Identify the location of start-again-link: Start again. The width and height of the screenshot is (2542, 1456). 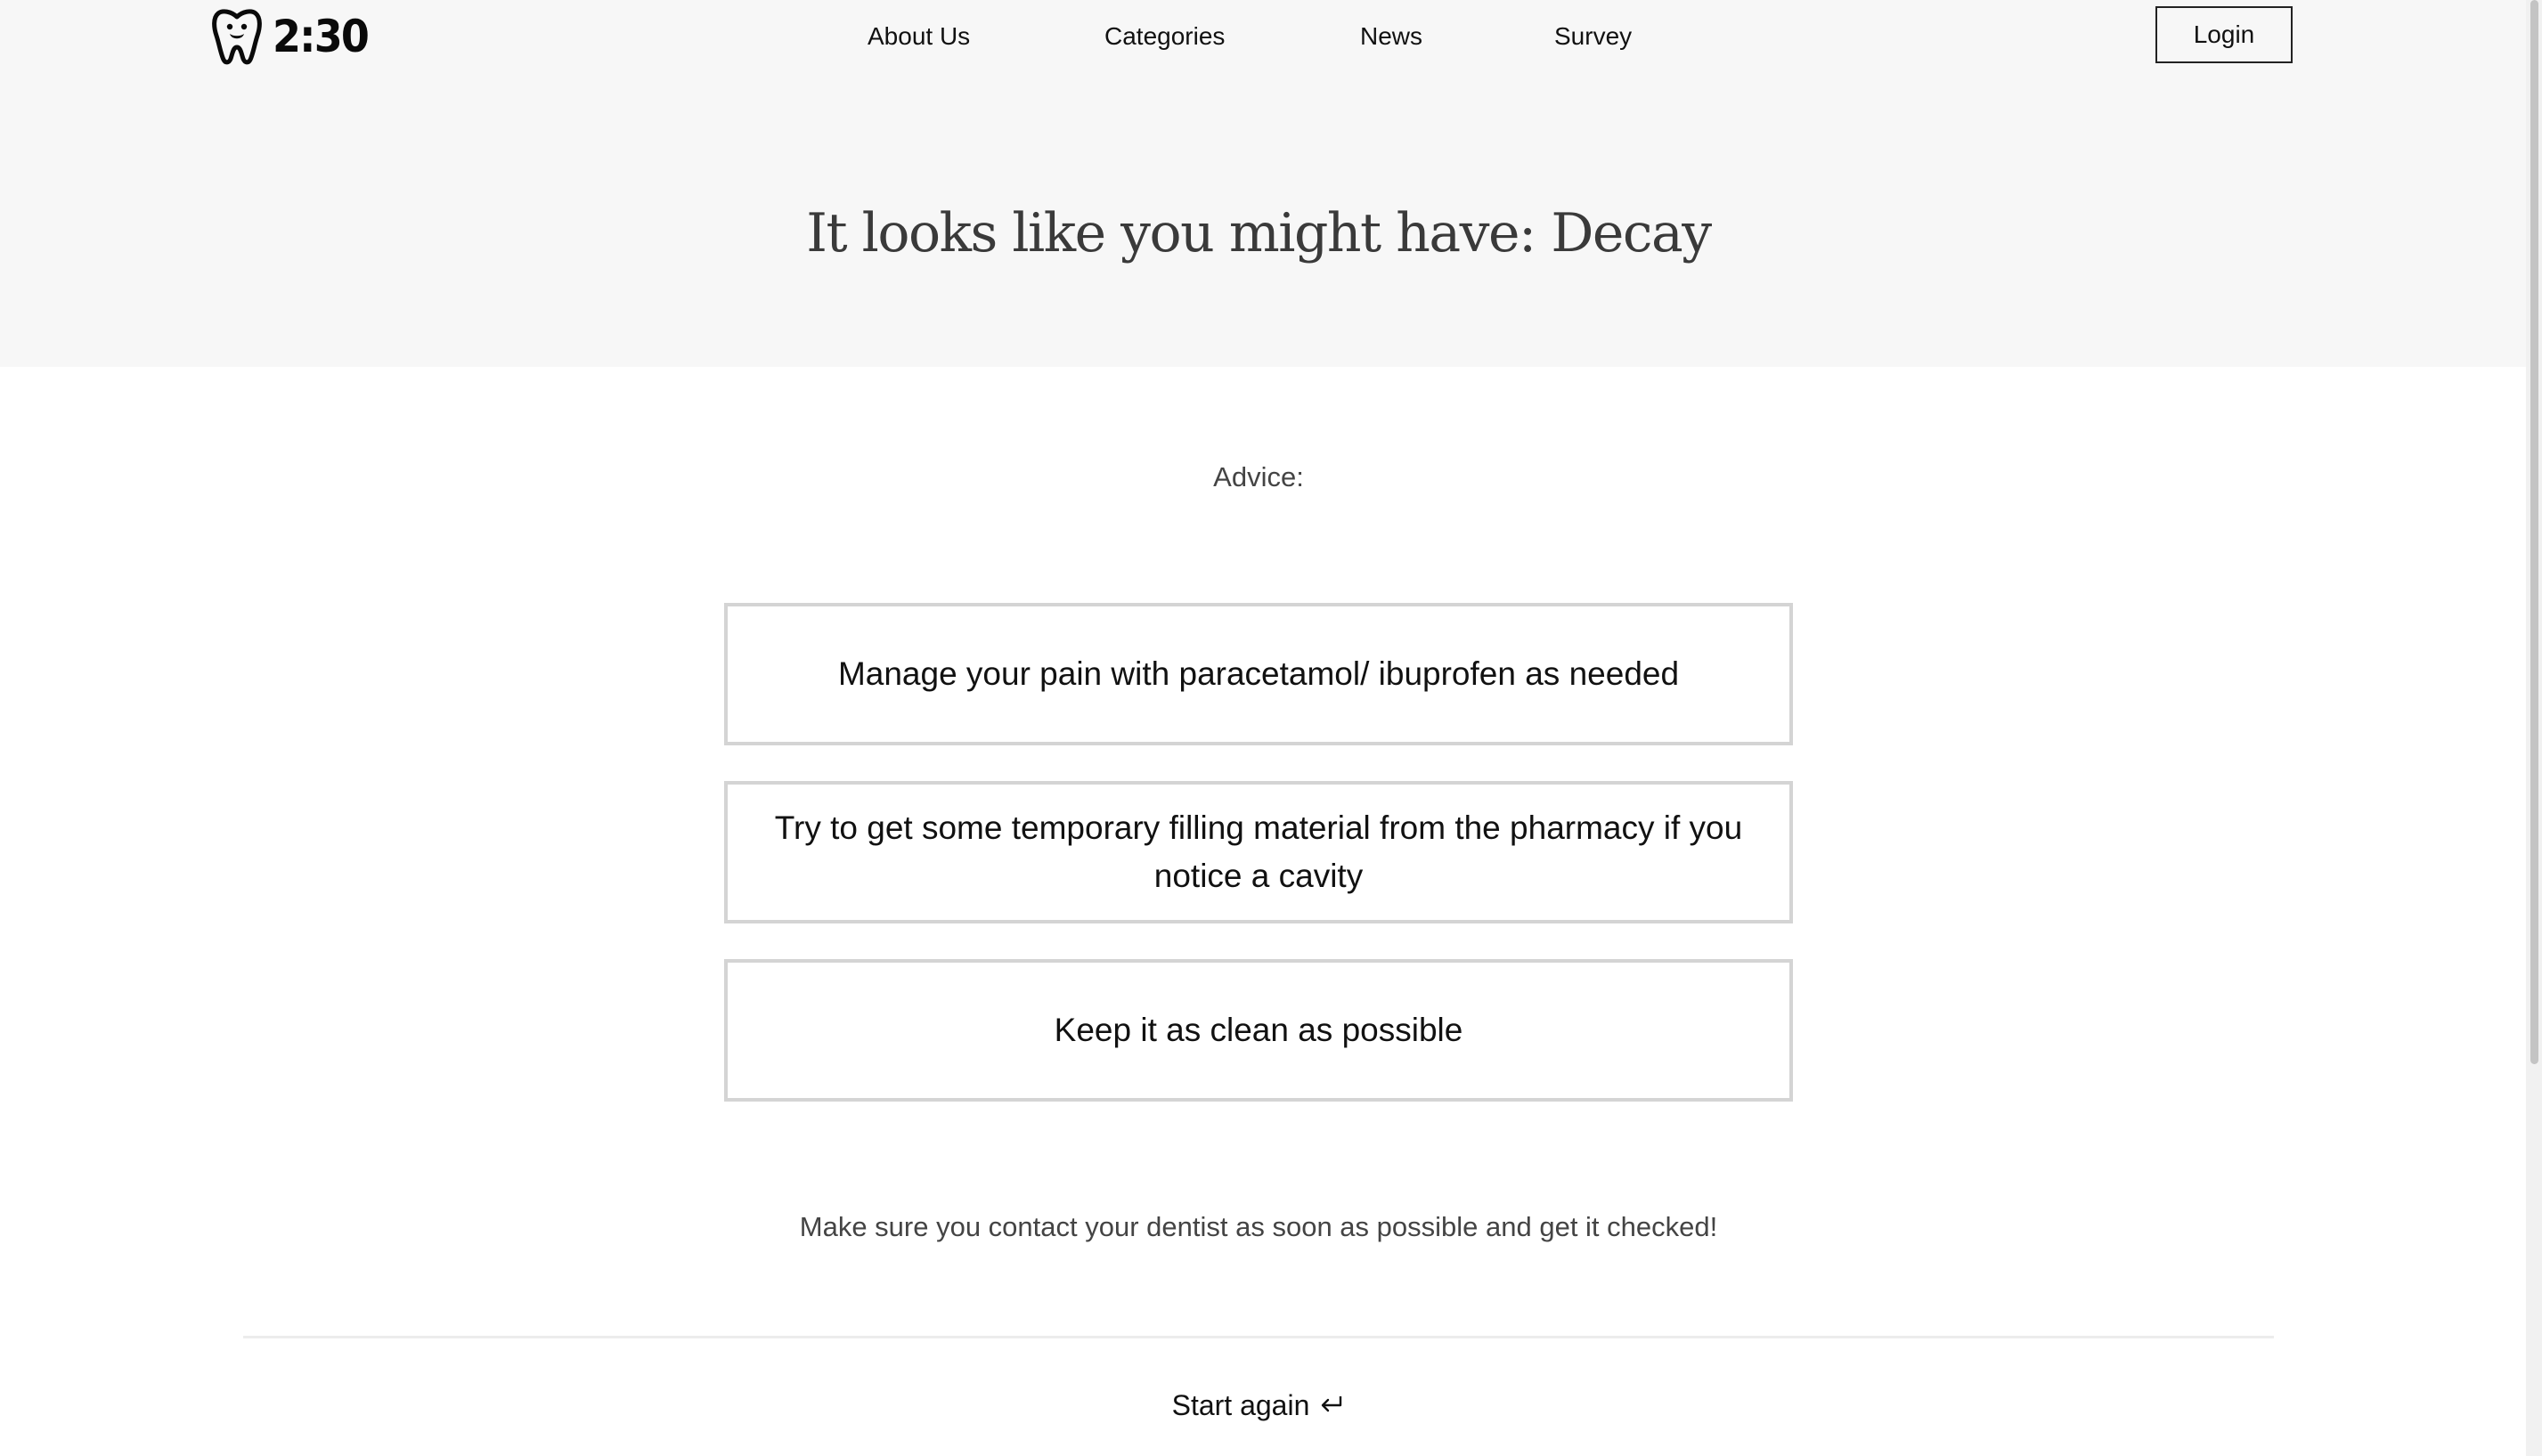
(1258, 1405).